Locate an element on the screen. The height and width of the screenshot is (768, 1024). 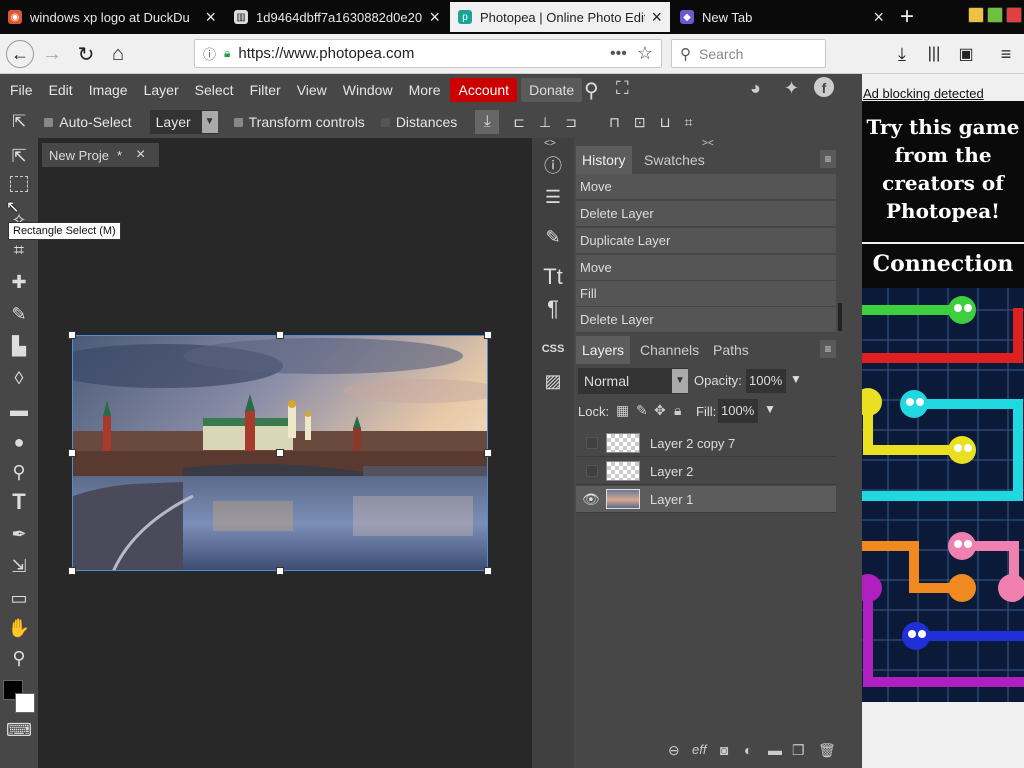
browser-tab-1: ◉ windows xp logo at DuckDu × is located at coordinates (112, 17).